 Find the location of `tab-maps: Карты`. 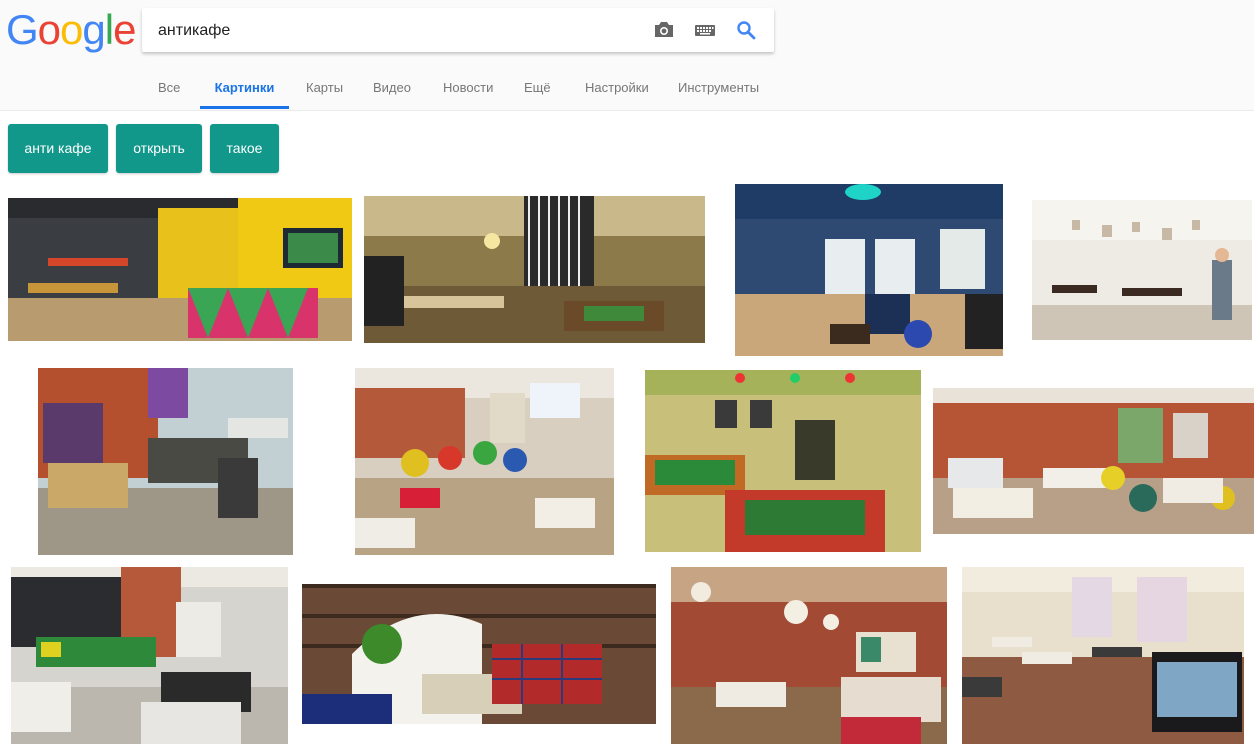

tab-maps: Карты is located at coordinates (324, 89).